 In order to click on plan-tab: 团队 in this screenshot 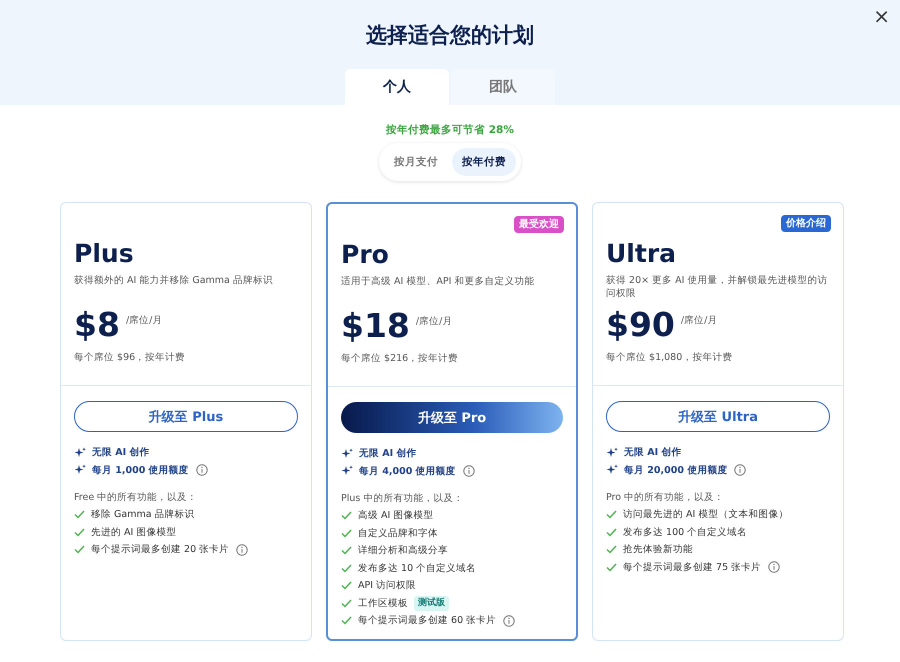, I will do `click(503, 87)`.